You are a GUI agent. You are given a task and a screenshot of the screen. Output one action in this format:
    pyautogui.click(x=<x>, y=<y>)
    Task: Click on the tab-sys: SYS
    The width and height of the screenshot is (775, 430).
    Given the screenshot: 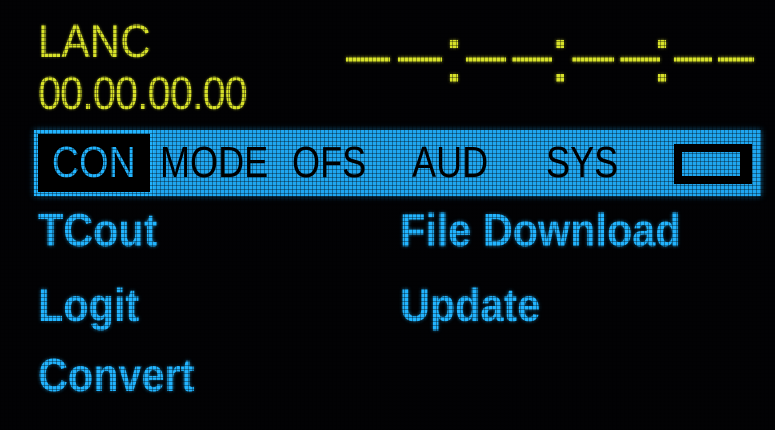 What is the action you would take?
    pyautogui.click(x=582, y=163)
    